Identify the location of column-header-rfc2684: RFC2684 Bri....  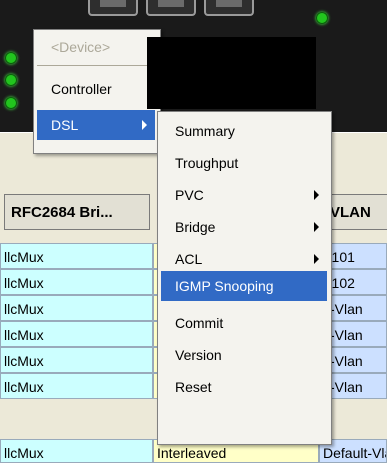
(77, 212).